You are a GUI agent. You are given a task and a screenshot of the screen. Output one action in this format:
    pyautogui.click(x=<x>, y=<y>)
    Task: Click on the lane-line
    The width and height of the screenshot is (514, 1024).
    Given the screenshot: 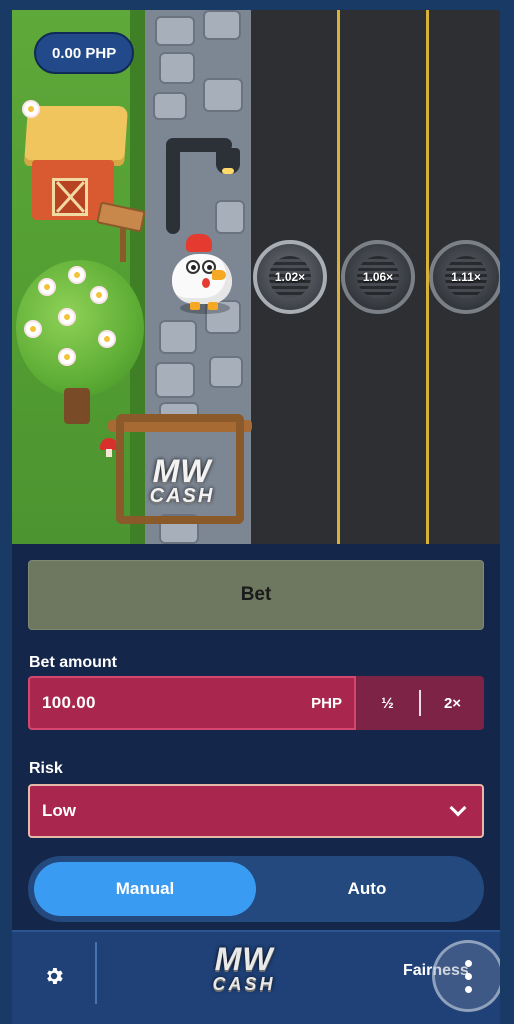 What is the action you would take?
    pyautogui.click(x=338, y=277)
    